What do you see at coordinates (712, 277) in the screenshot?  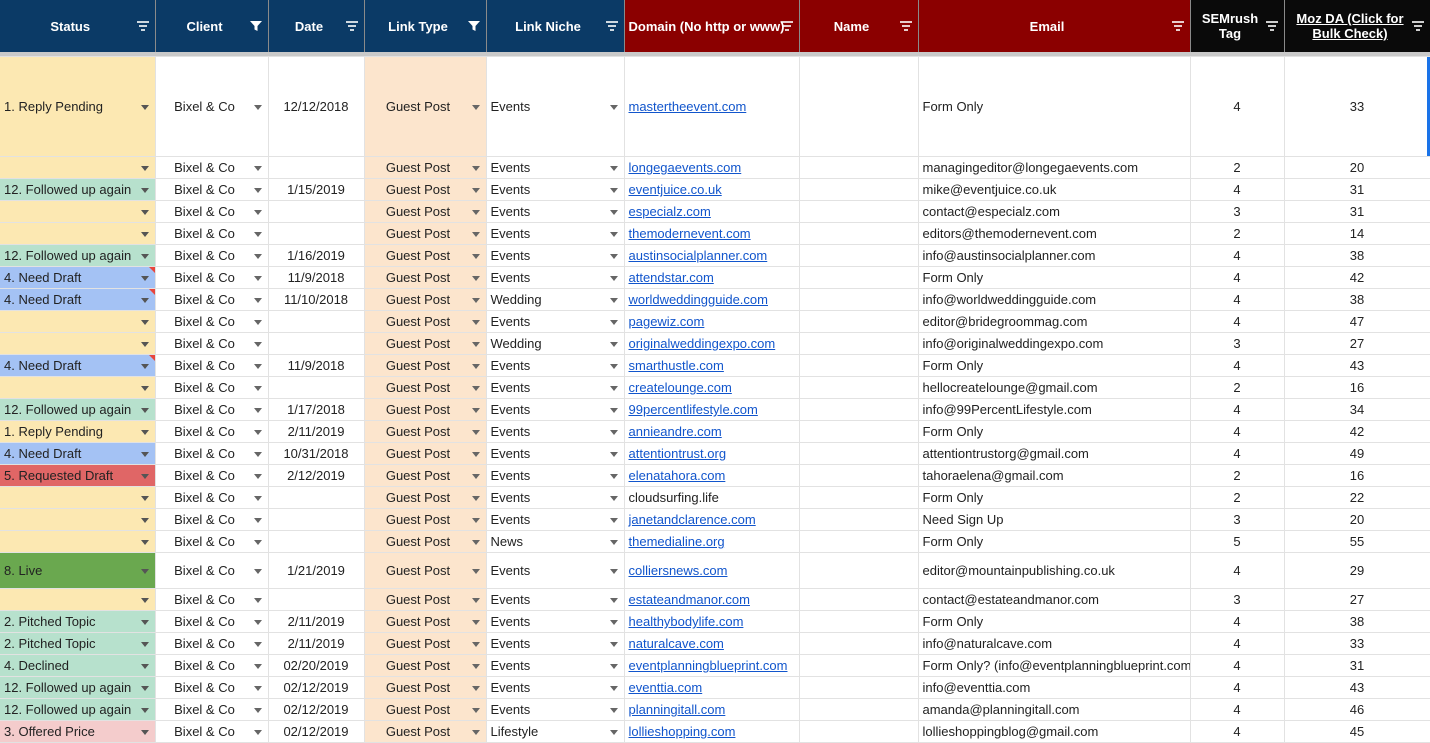 I see `domain-cell: attendstar.com` at bounding box center [712, 277].